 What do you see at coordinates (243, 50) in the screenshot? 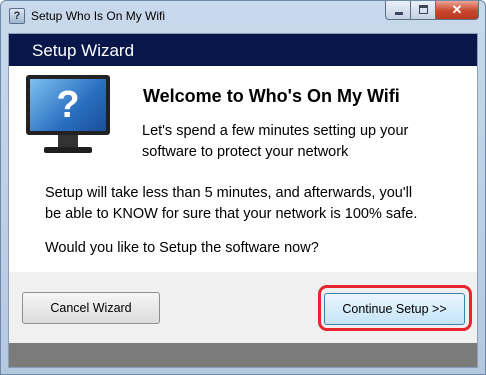
I see `wizard-header: Setup Wizard` at bounding box center [243, 50].